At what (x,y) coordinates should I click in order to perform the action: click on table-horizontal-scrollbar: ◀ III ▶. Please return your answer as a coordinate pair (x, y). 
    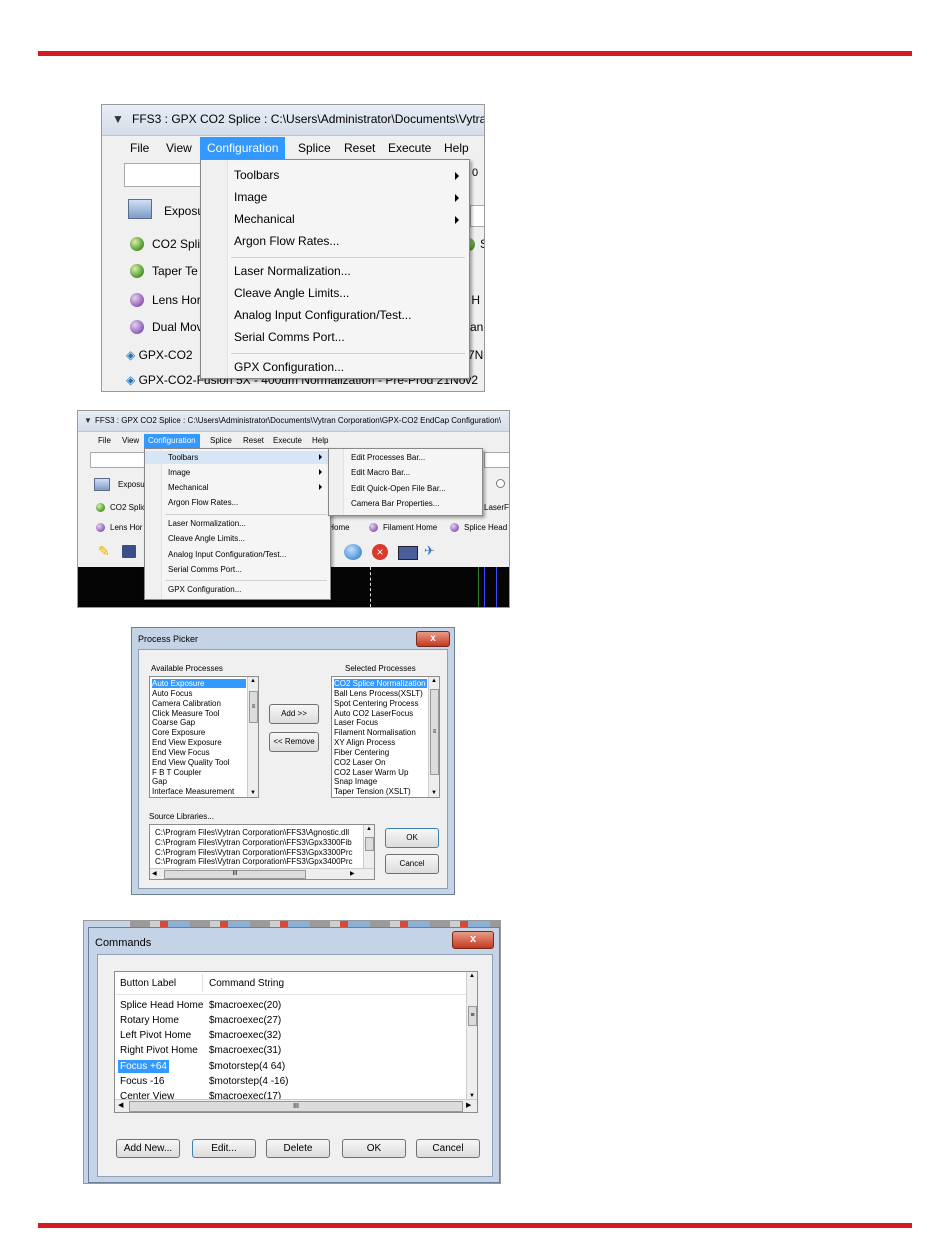
    Looking at the image, I should click on (296, 1105).